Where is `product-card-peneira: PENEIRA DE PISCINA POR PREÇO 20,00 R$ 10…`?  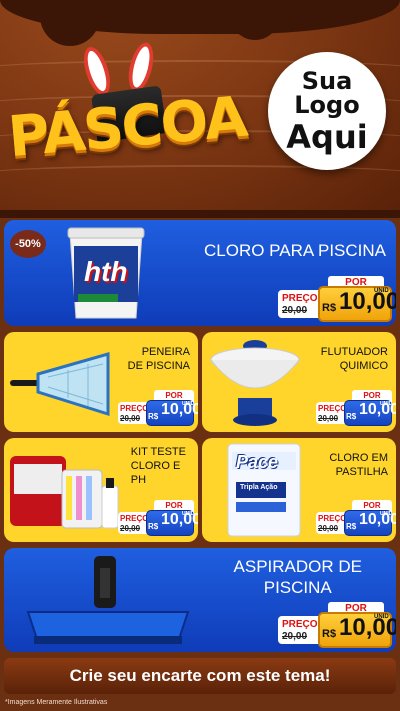 product-card-peneira: PENEIRA DE PISCINA POR PREÇO 20,00 R$ 10… is located at coordinates (101, 382).